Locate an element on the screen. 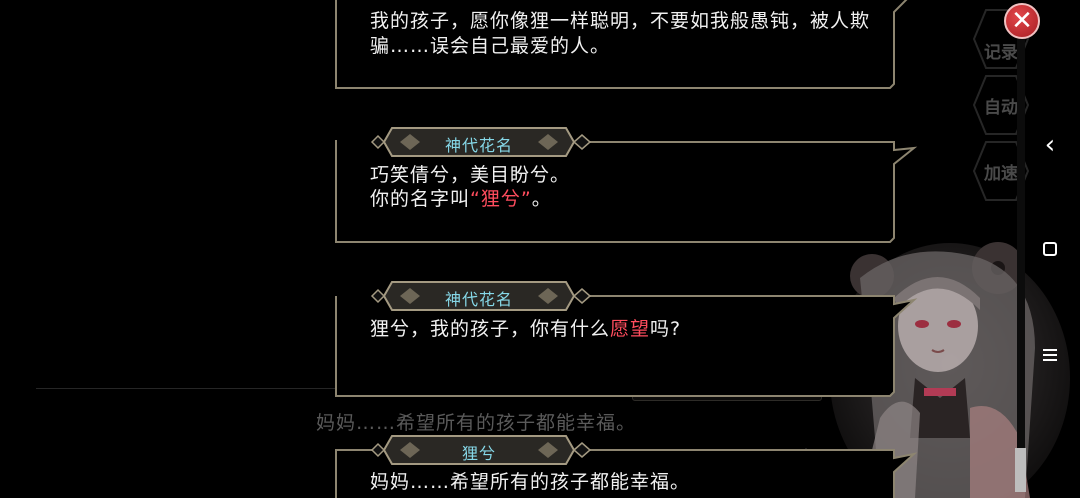  nav-home-button is located at coordinates (1050, 251).